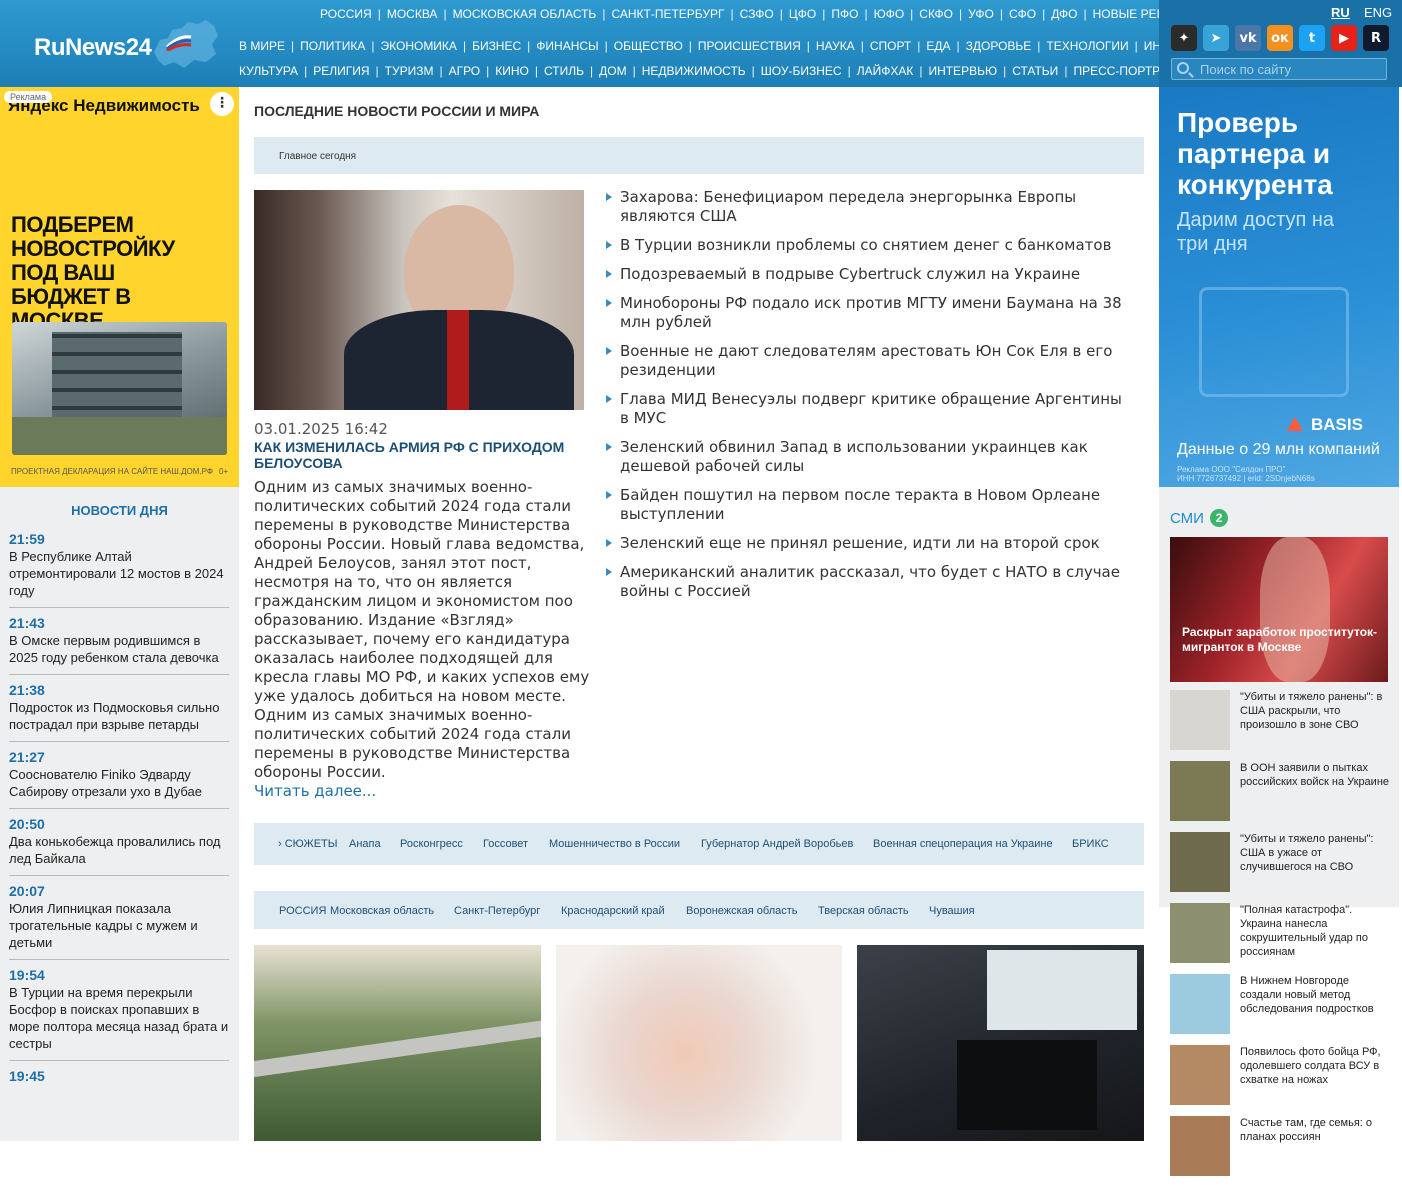  I want to click on lang-ru-link: RU, so click(1340, 12).